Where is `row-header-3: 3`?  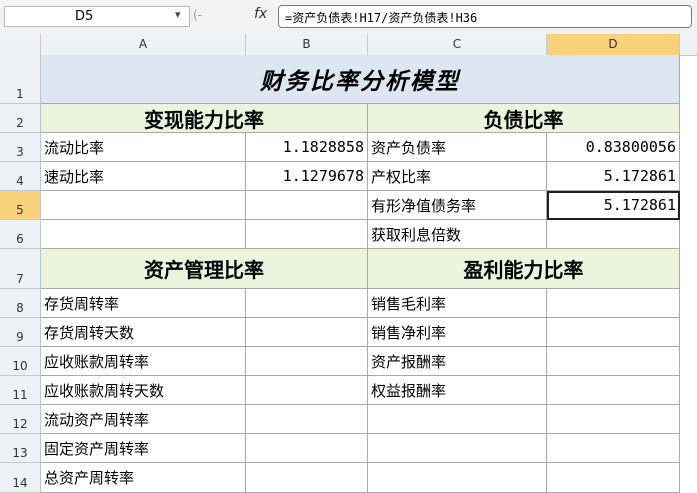 row-header-3: 3 is located at coordinates (20, 147).